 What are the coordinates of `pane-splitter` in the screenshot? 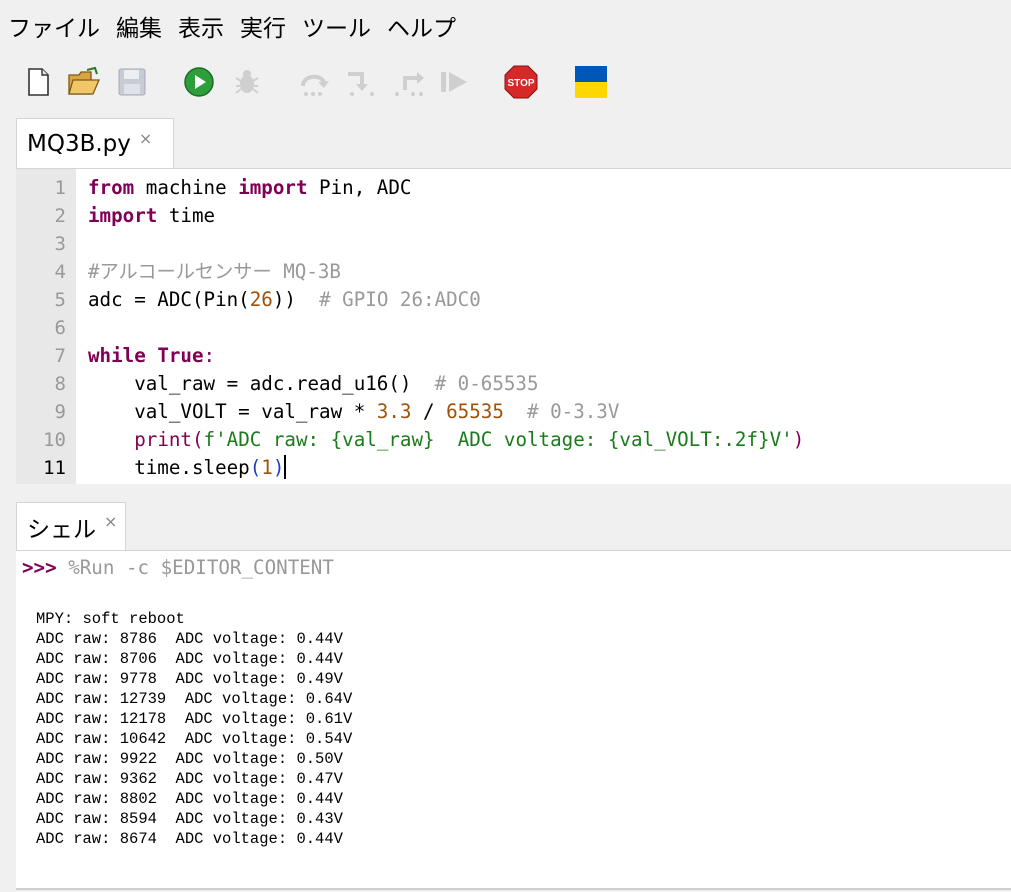 It's located at (505, 491).